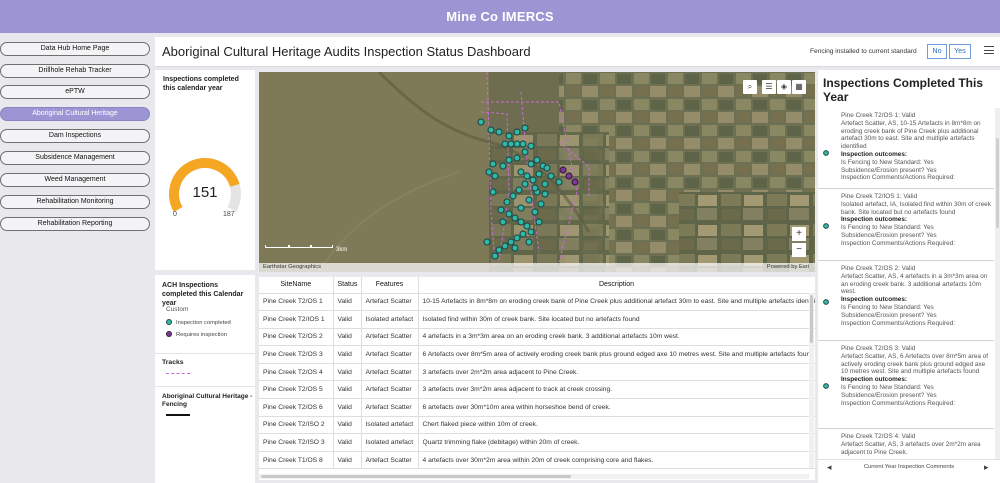 This screenshot has width=1000, height=483. I want to click on sidebar-item-aboriginal-cultural-heritage: Aboriginal Cultural Heritage, so click(75, 114).